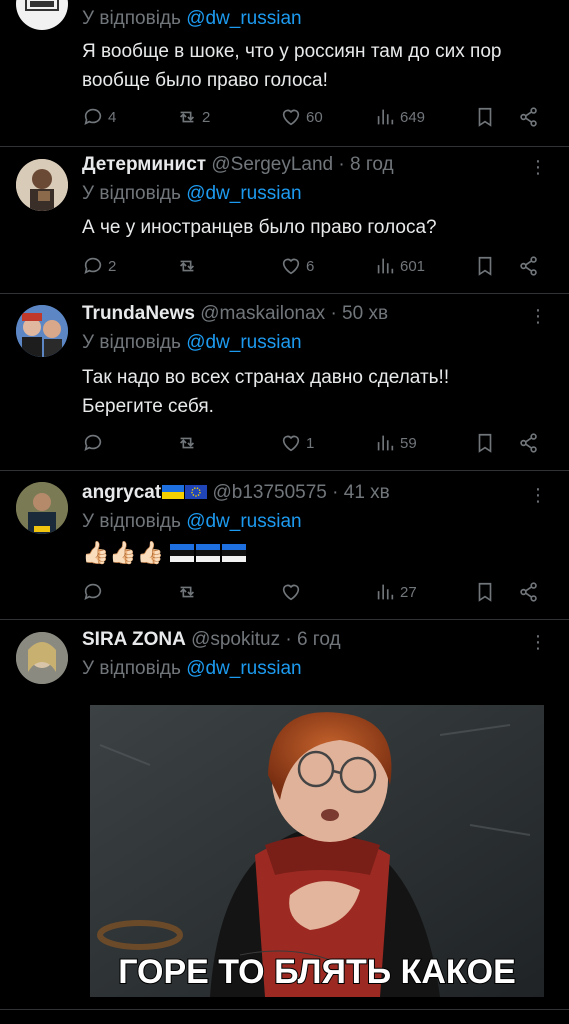  Describe the element at coordinates (121, 492) in the screenshot. I see `display-name: angrycat` at that location.